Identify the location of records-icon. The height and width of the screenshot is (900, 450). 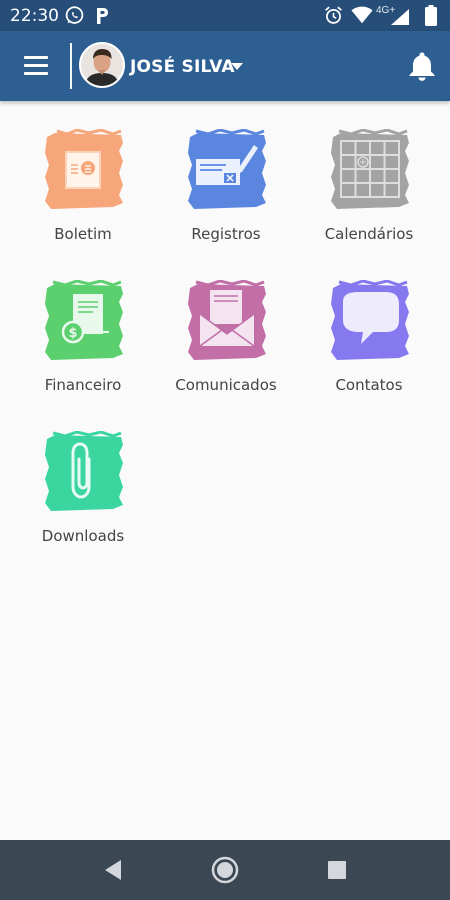
(227, 169).